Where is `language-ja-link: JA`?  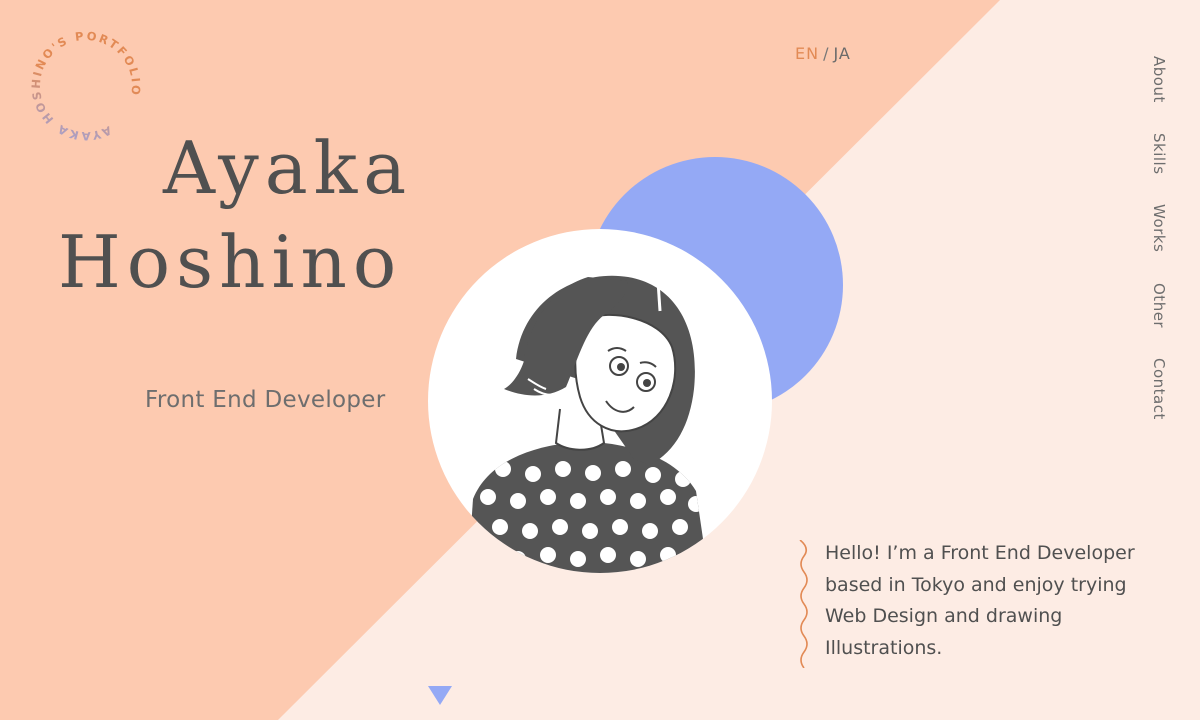 language-ja-link: JA is located at coordinates (841, 53).